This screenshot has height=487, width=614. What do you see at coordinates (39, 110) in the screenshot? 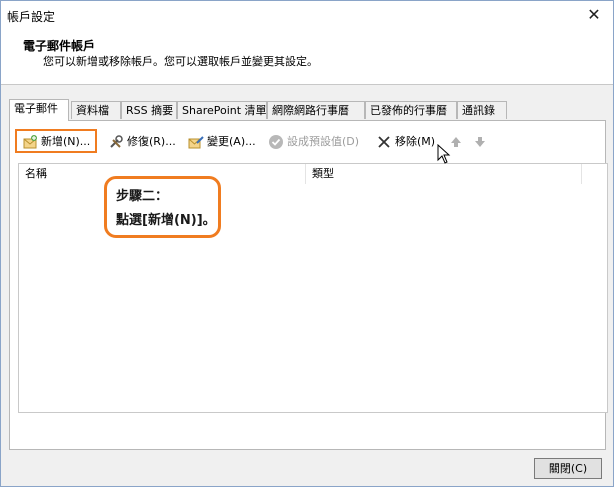
I see `tab-email: 電子郵件` at bounding box center [39, 110].